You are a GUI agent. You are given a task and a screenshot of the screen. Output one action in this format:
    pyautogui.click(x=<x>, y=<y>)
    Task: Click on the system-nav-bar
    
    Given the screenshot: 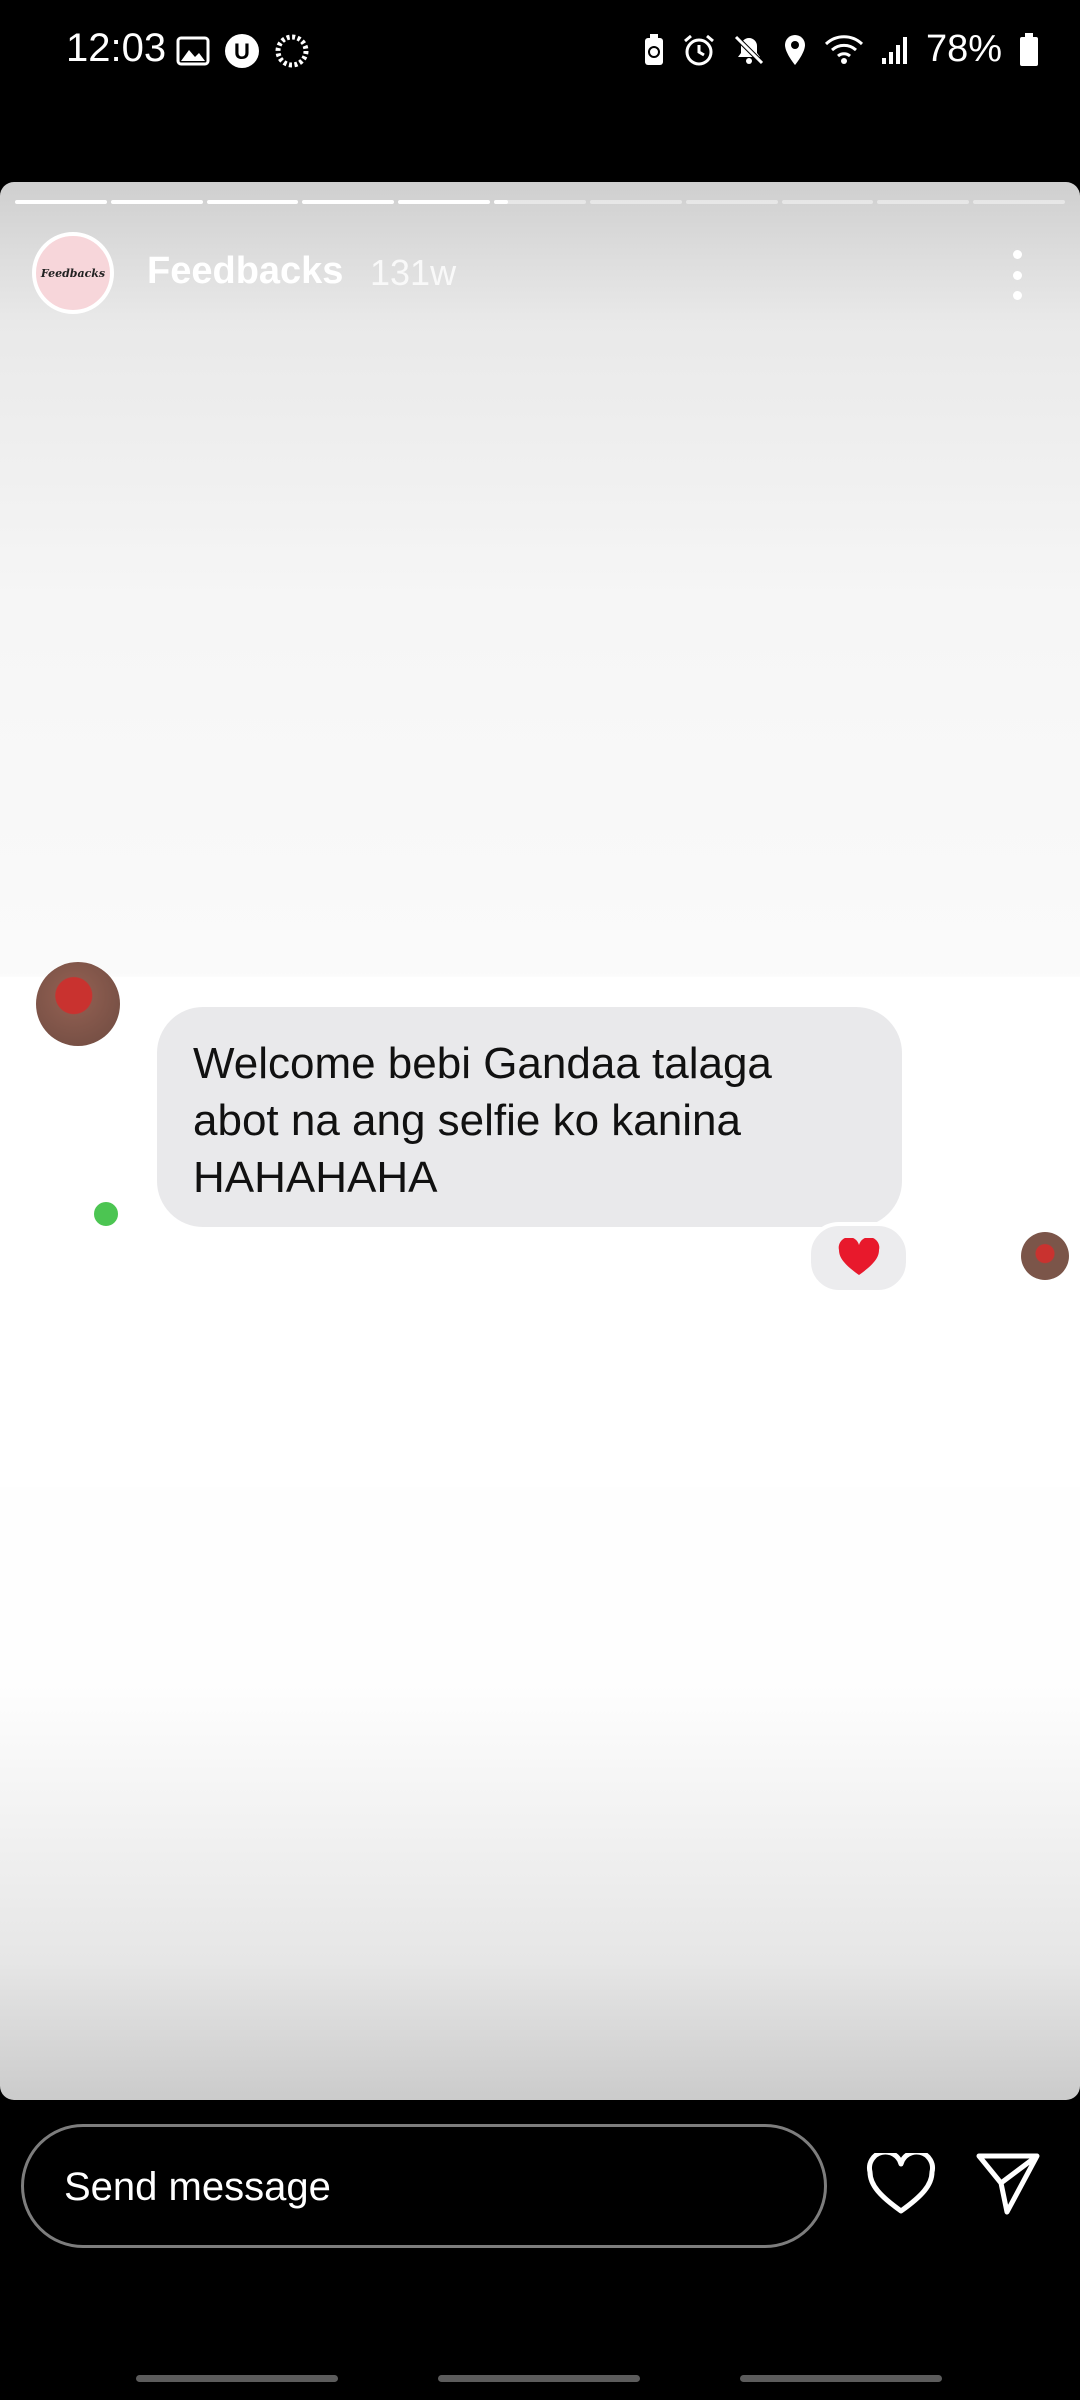 What is the action you would take?
    pyautogui.click(x=540, y=2379)
    